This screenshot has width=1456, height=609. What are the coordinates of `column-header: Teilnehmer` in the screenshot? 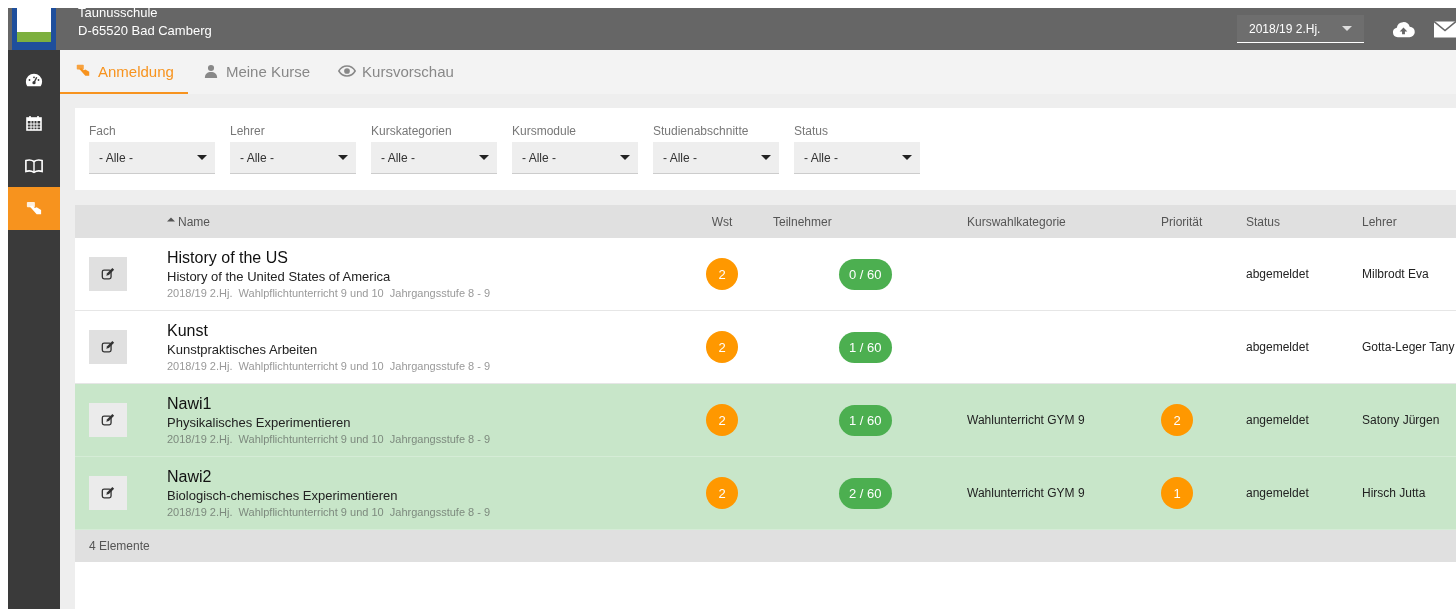 It's located at (802, 221).